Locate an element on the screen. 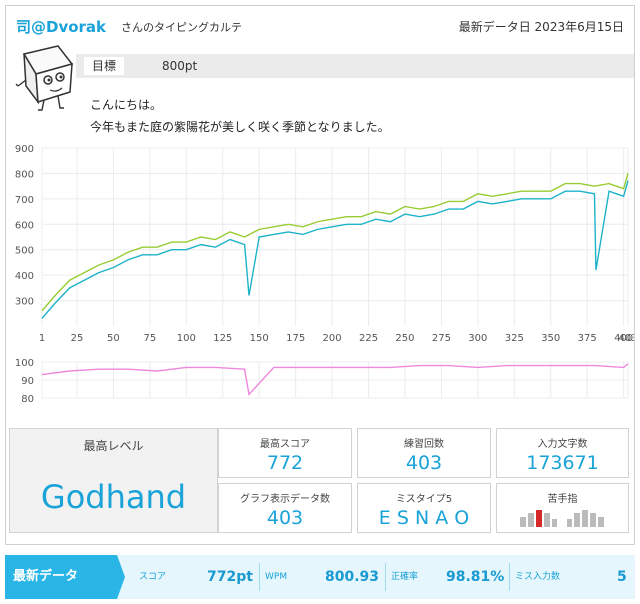 The image size is (640, 604). stat-chars-typed: 入力文字数 173671 is located at coordinates (562, 453).